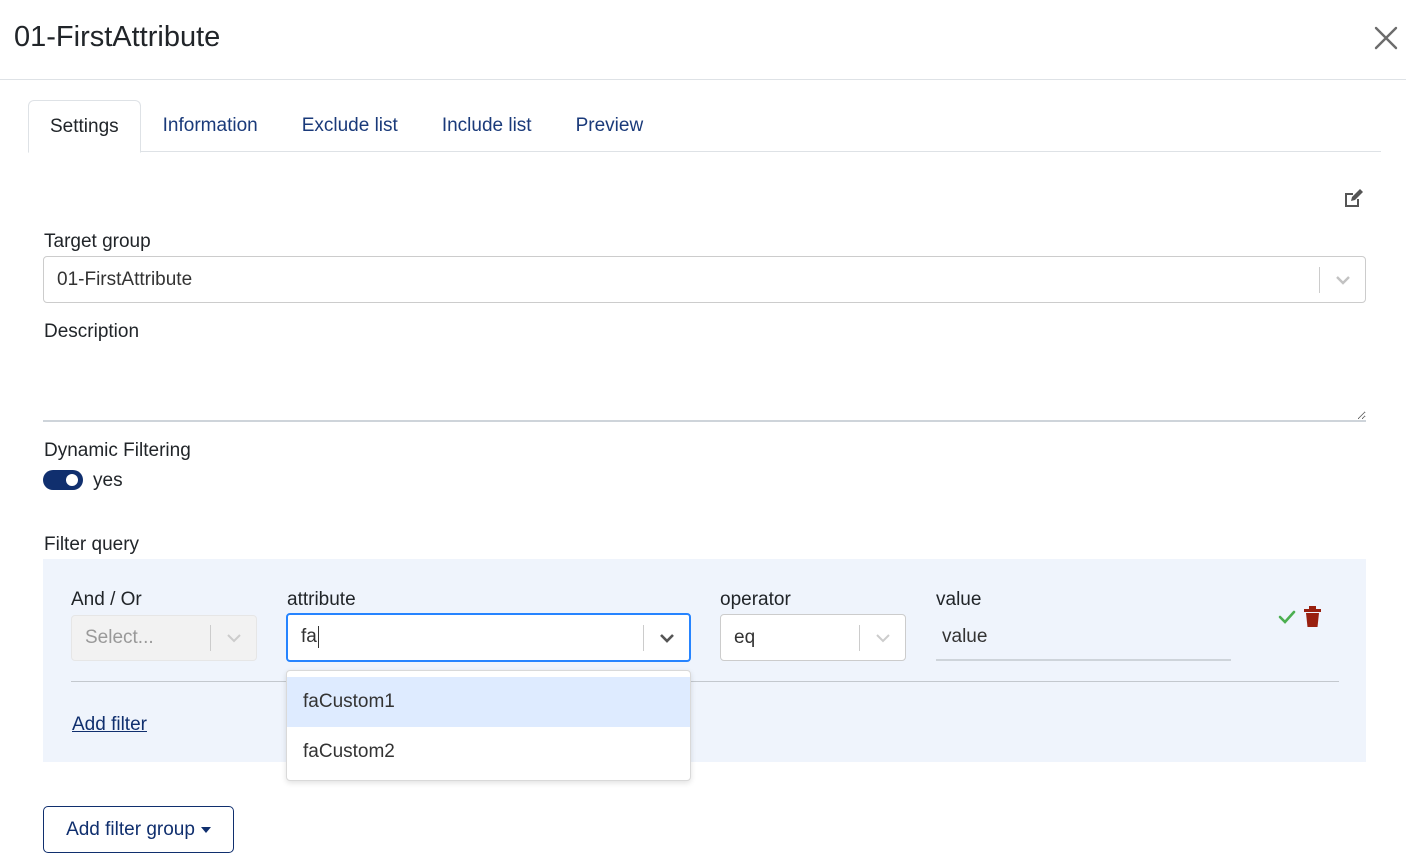  Describe the element at coordinates (488, 752) in the screenshot. I see `dropdown-option-facustom2: faCustom2` at that location.